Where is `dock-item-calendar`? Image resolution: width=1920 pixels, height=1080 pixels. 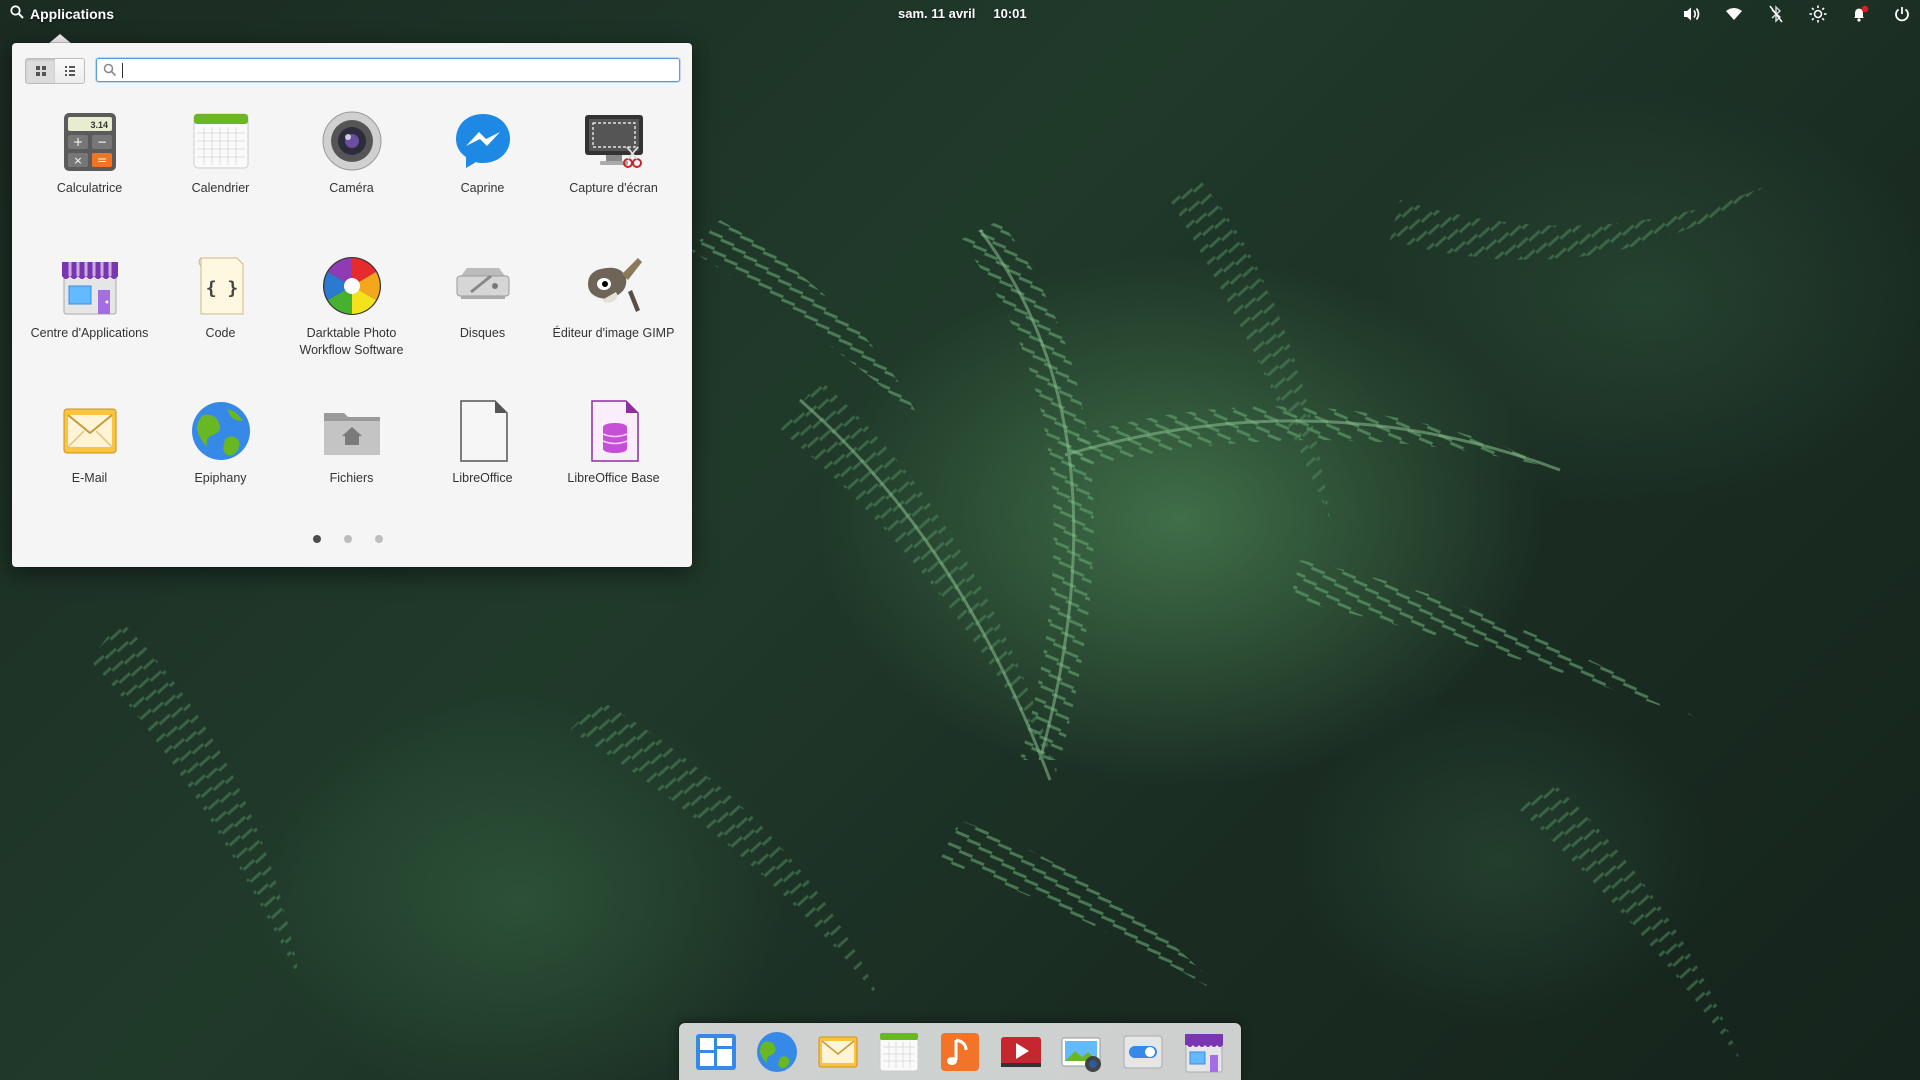 dock-item-calendar is located at coordinates (899, 1052).